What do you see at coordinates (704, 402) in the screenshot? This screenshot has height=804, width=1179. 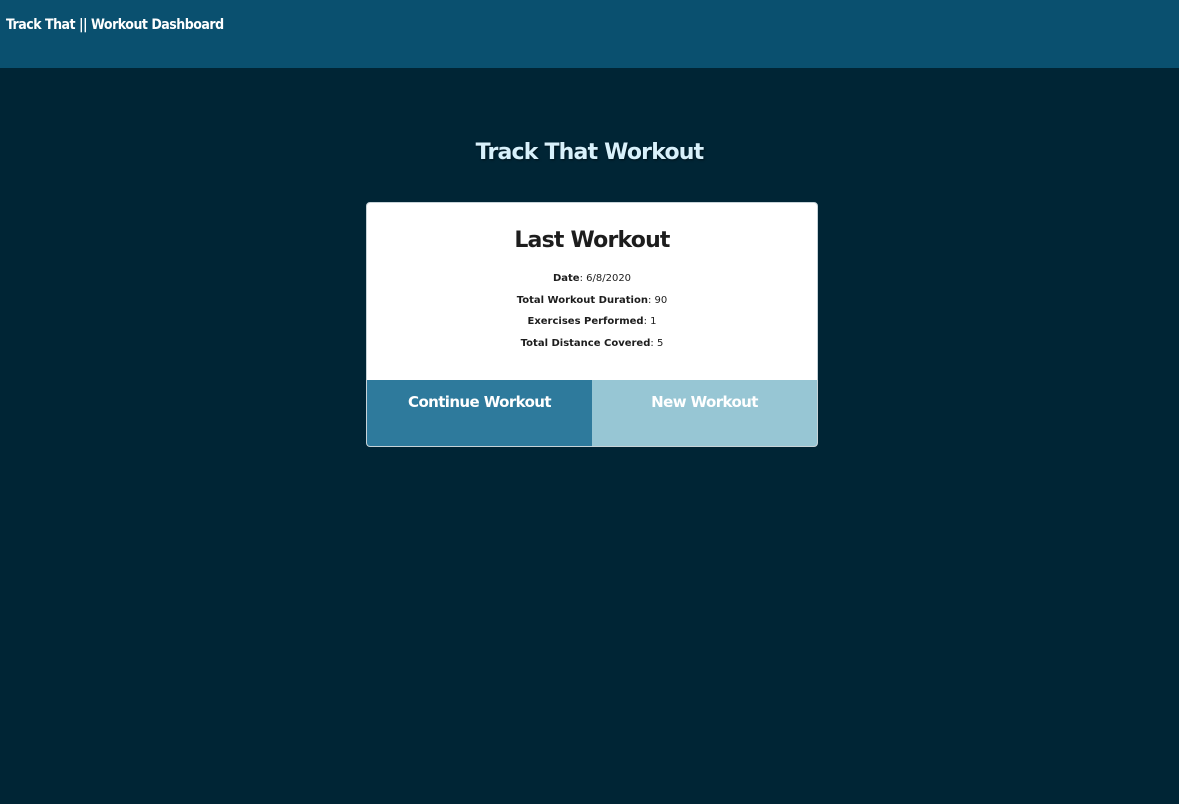 I see `new-workout-label: New Workout` at bounding box center [704, 402].